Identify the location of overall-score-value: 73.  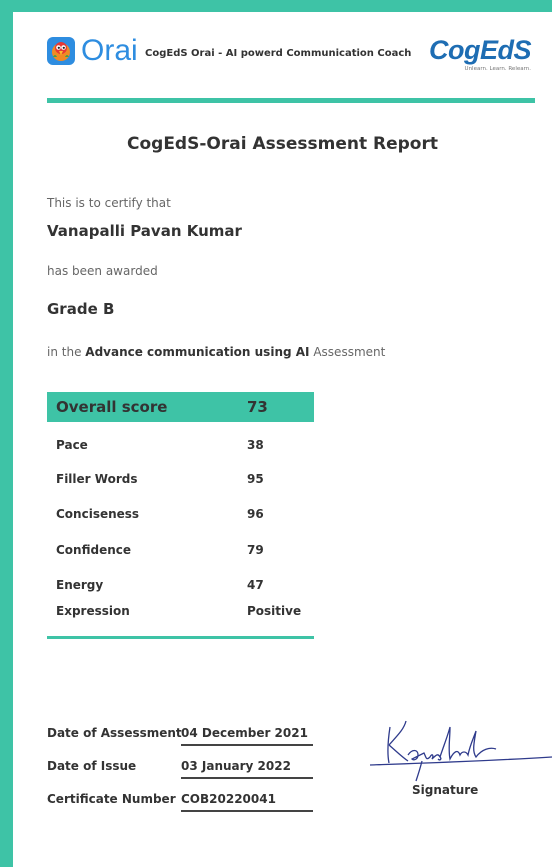
(257, 407).